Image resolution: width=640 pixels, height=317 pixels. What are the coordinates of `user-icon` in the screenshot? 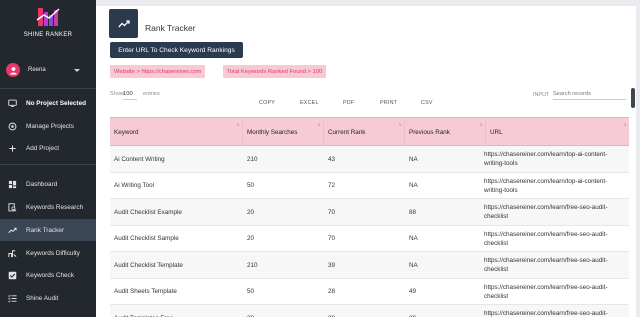 It's located at (13, 70).